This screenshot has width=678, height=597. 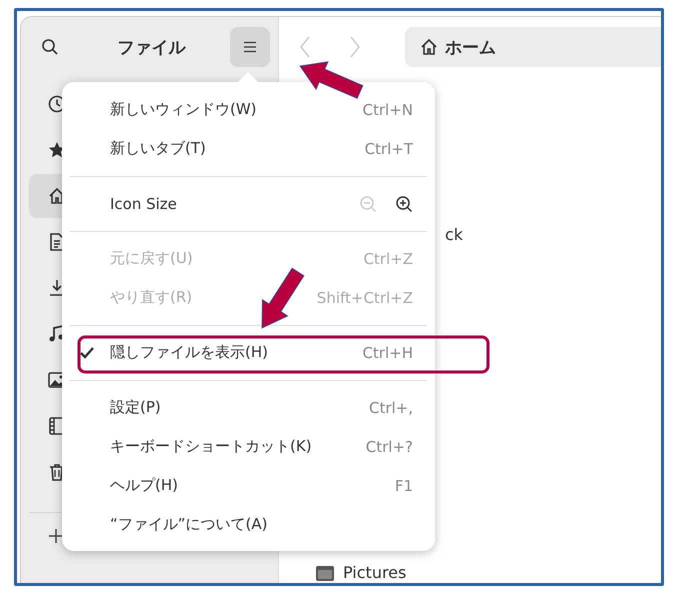 I want to click on shortcut-label: Ctrl+T, so click(x=388, y=149).